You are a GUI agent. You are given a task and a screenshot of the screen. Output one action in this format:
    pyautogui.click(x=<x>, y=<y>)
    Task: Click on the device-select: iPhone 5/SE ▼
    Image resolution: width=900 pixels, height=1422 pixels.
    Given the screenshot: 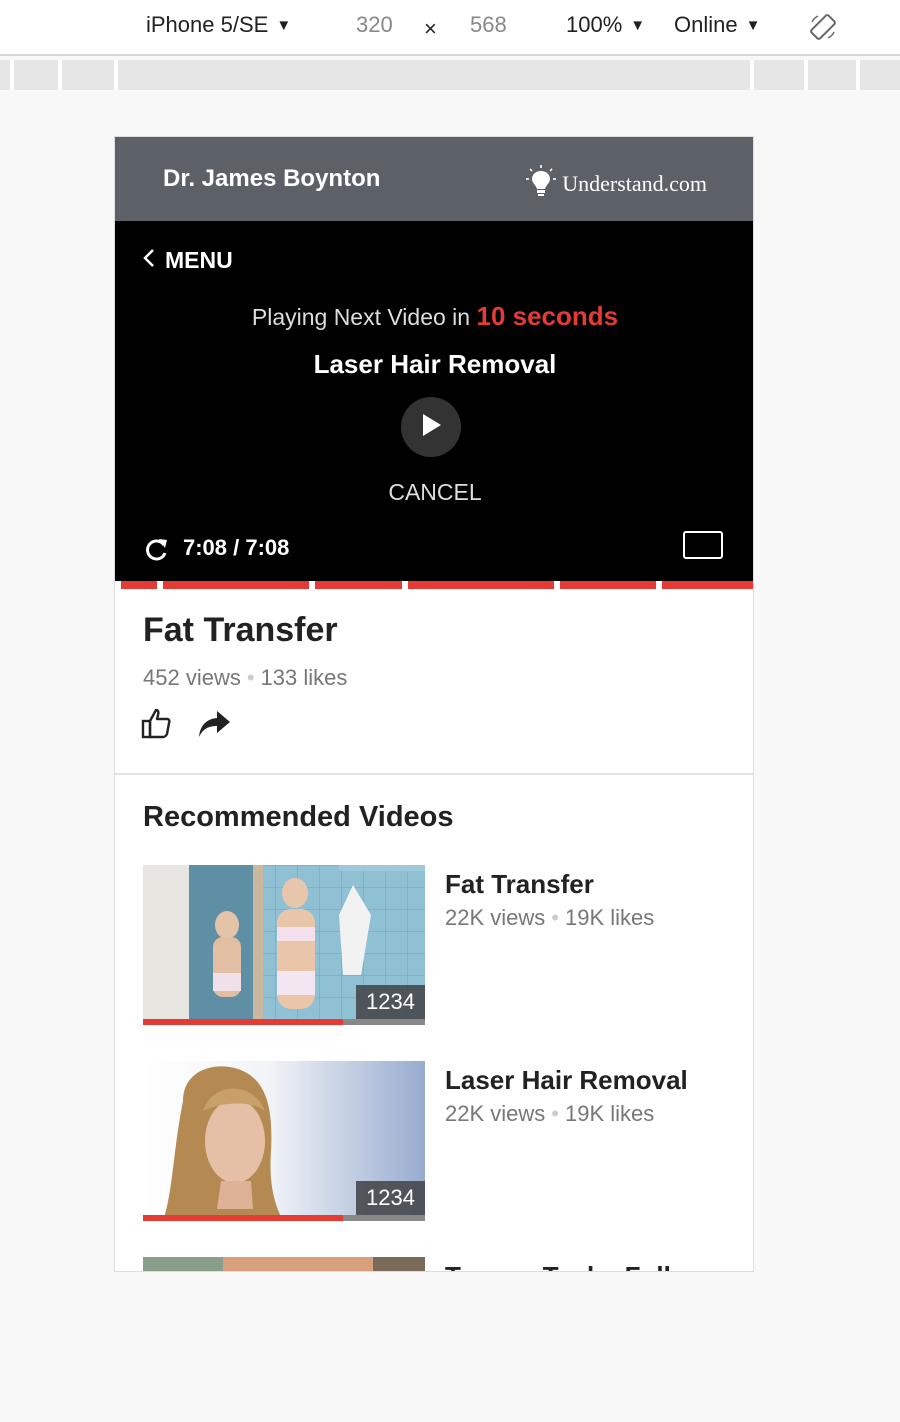 What is the action you would take?
    pyautogui.click(x=218, y=25)
    